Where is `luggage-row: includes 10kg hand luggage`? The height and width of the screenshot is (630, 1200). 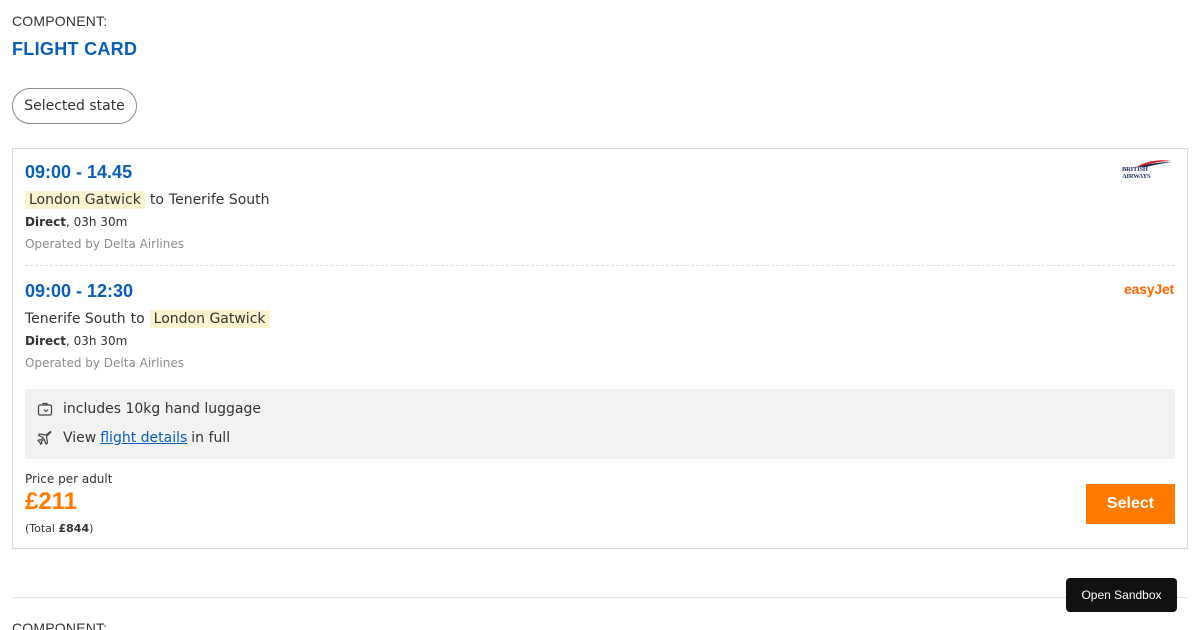
luggage-row: includes 10kg hand luggage is located at coordinates (149, 409).